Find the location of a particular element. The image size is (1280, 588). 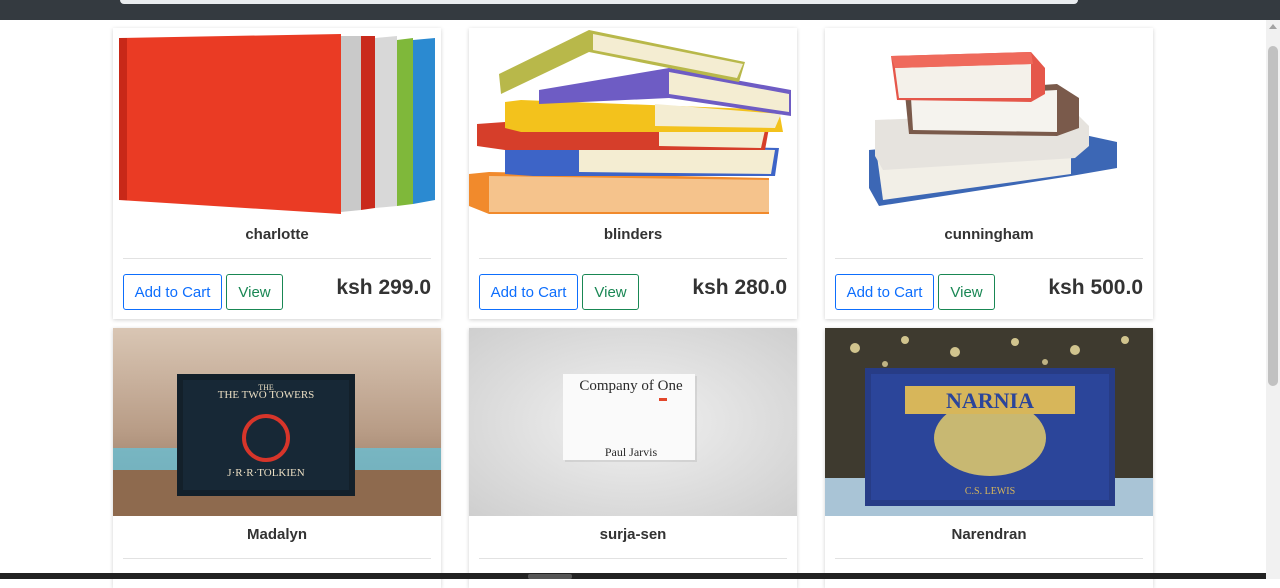

product-card: charlotte Add to Cart View ksh 299.0 is located at coordinates (277, 173).